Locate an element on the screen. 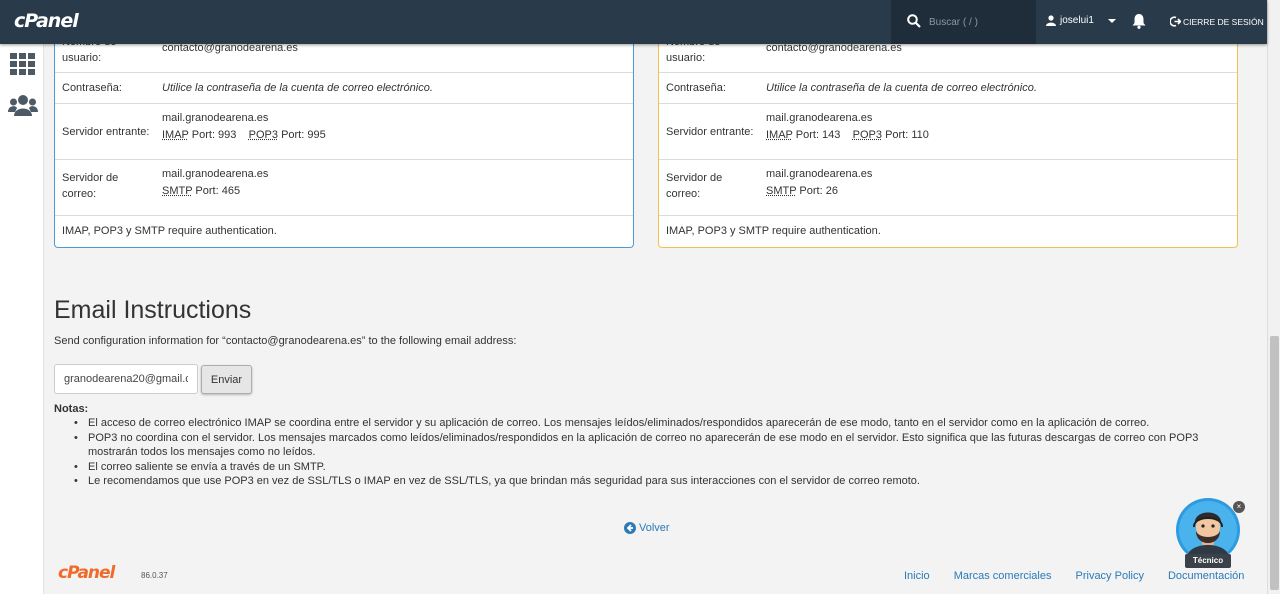 This screenshot has width=1280, height=594. cpanel-logo: cPanel is located at coordinates (46, 21).